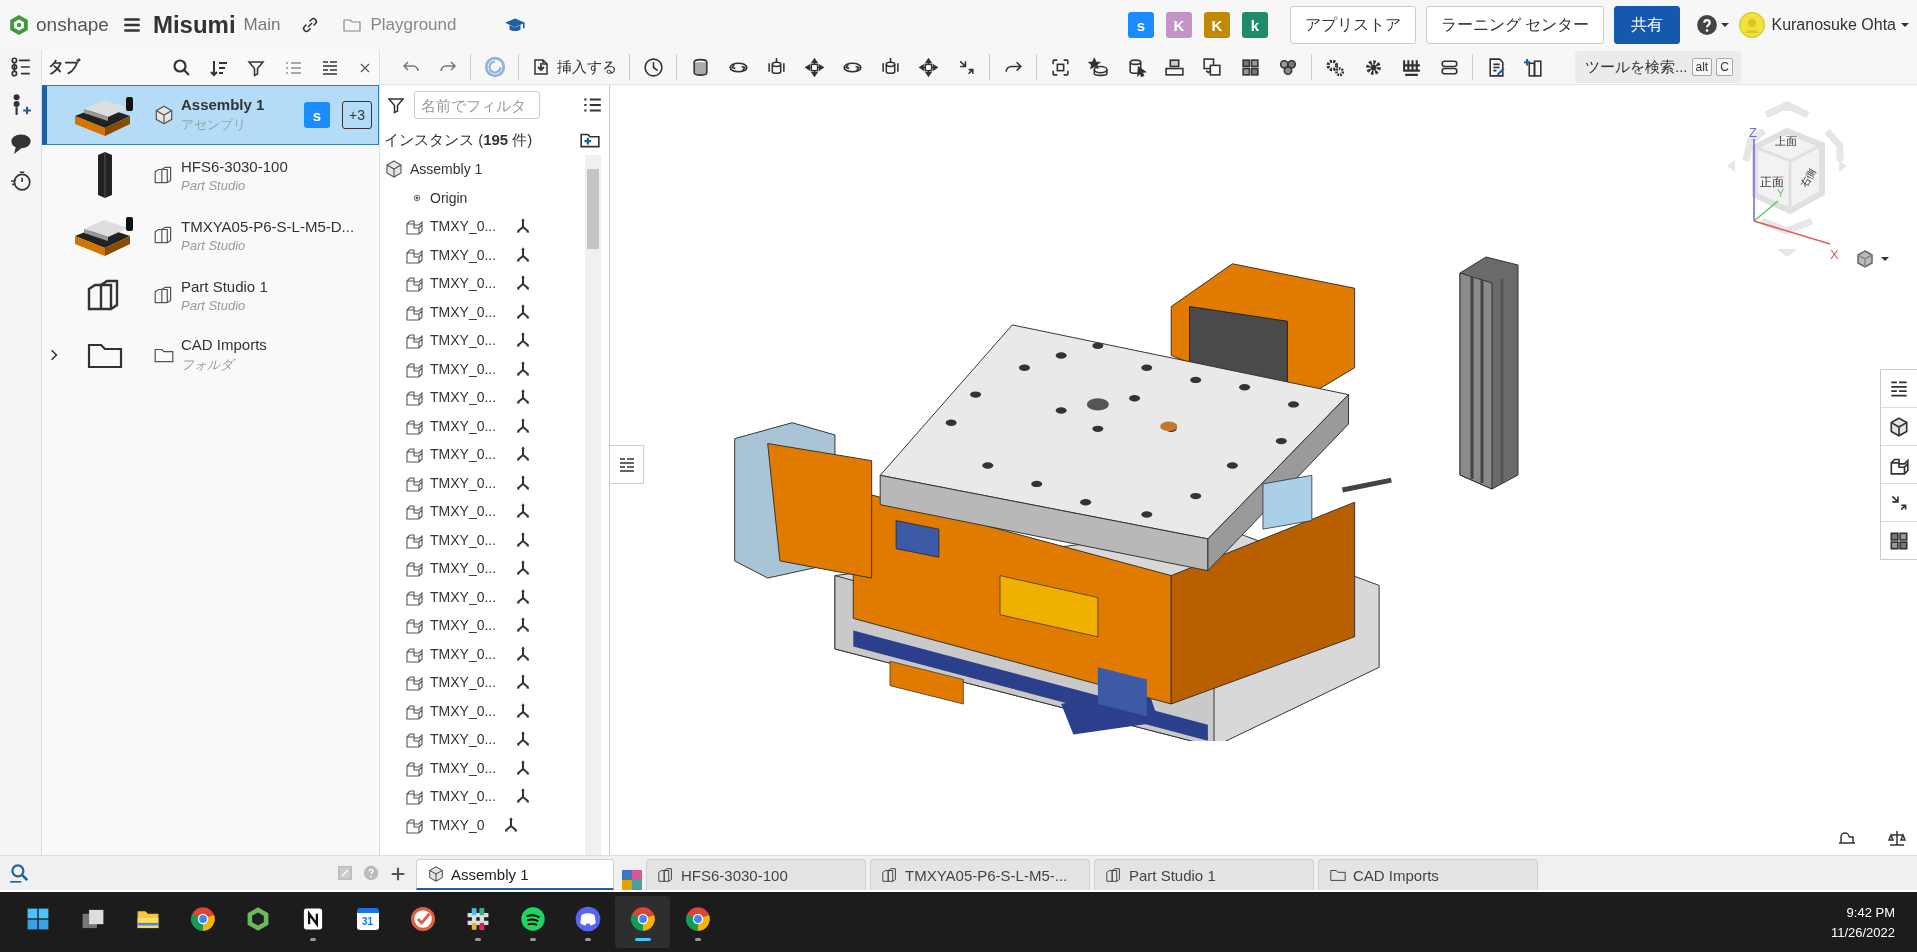 The width and height of the screenshot is (1917, 952). I want to click on tab-list-item: HFS6-3030-100 Part Studio, so click(210, 175).